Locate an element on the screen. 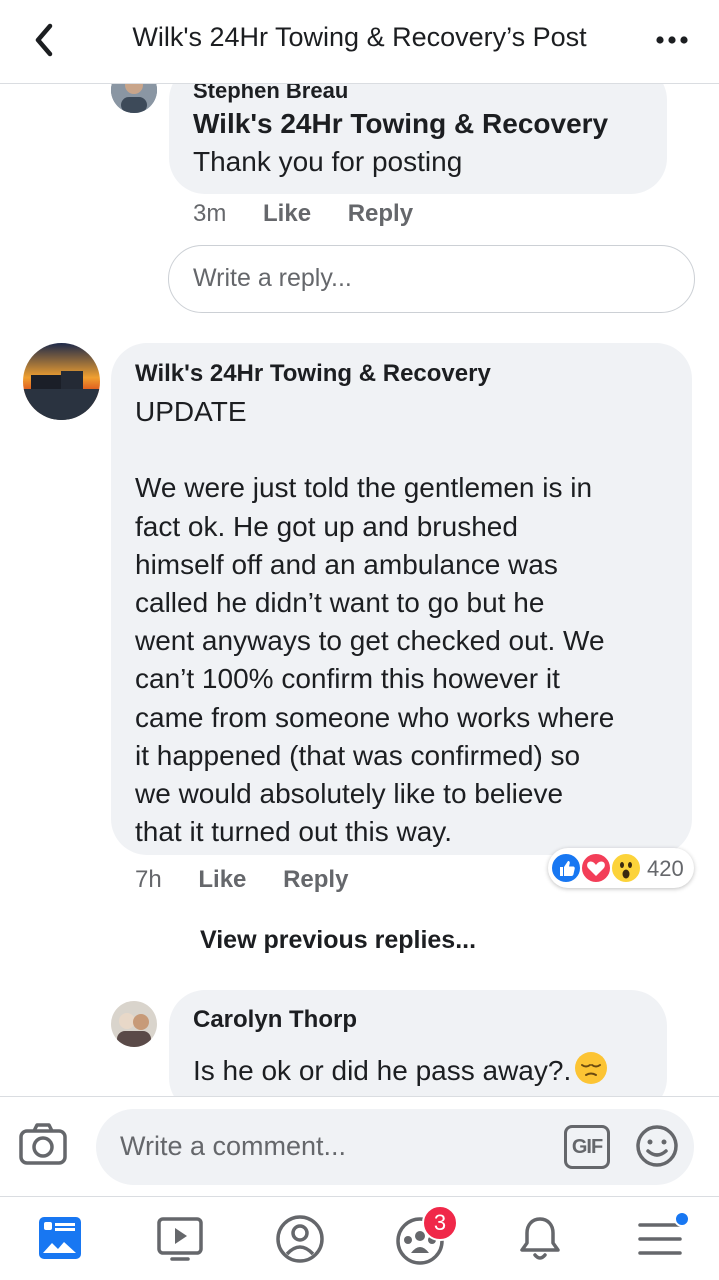 The image size is (719, 1280). pensive-face-emoji is located at coordinates (591, 1068).